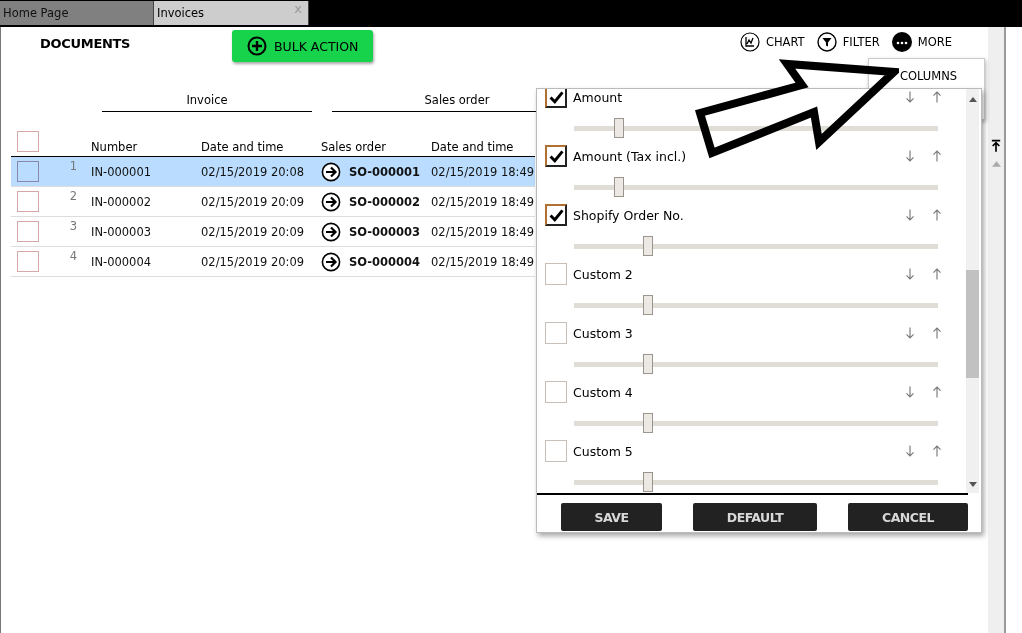 The width and height of the screenshot is (1022, 633). What do you see at coordinates (73, 226) in the screenshot?
I see `row-number: 3` at bounding box center [73, 226].